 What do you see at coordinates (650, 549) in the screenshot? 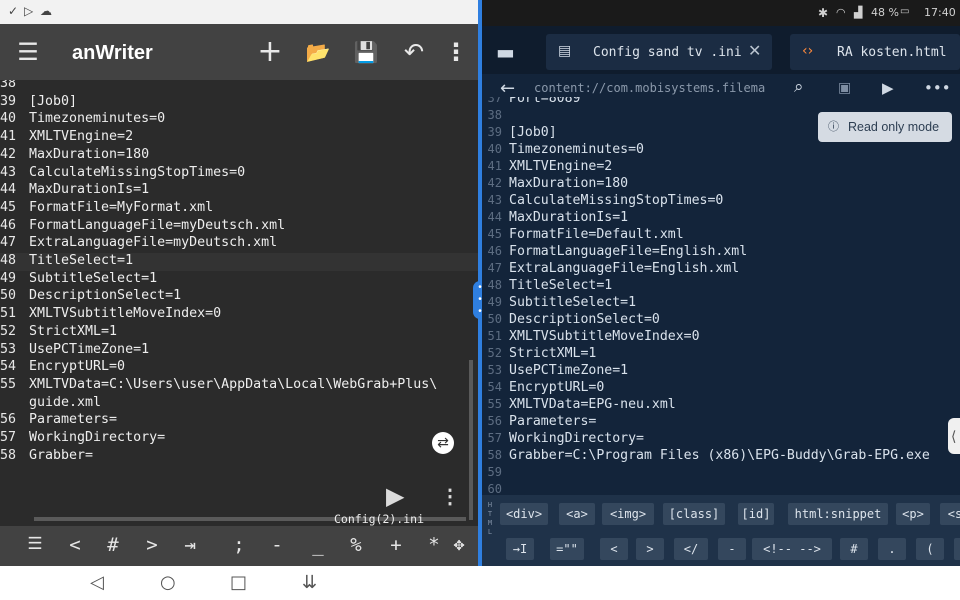
I see `snippet-button: >` at bounding box center [650, 549].